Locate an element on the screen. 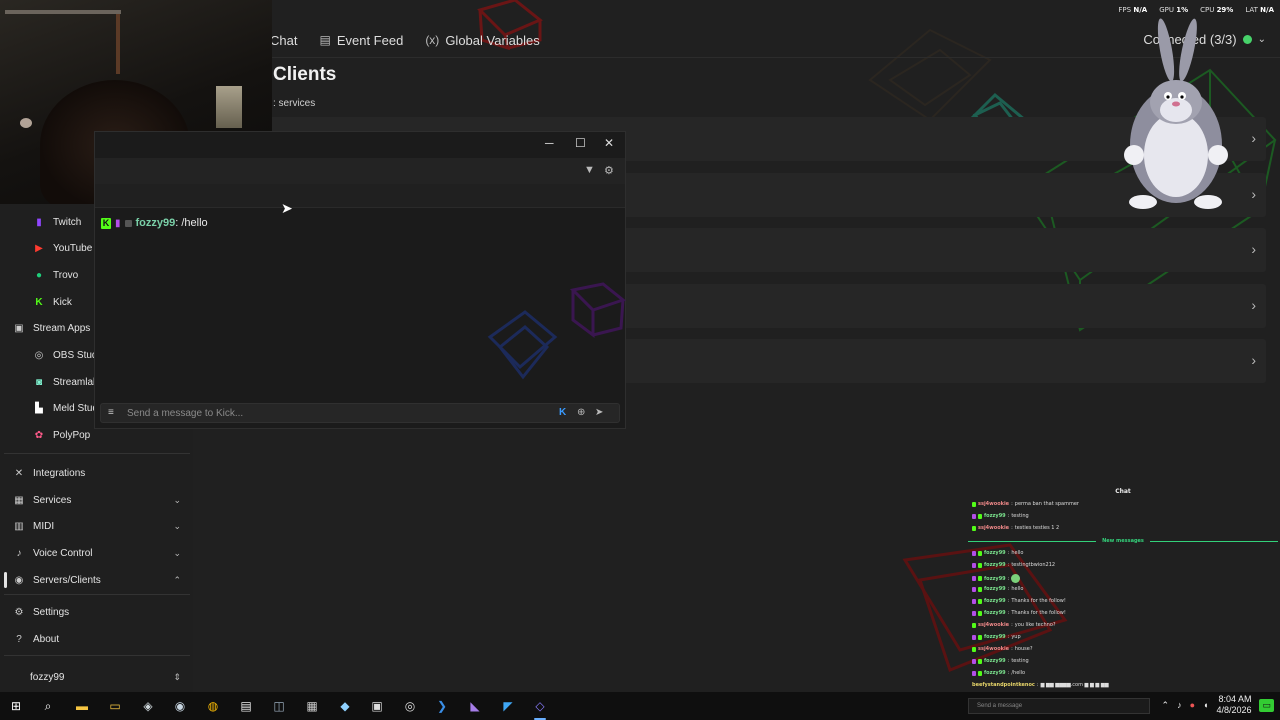 This screenshot has height=720, width=1280. overlay-chat-message: fozzy99: yup is located at coordinates (996, 637).